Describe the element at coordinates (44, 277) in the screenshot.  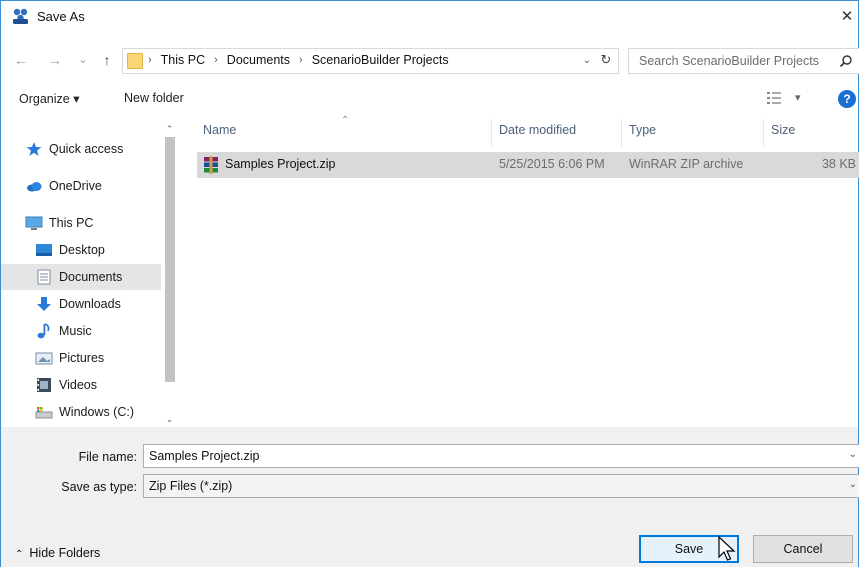
I see `documents-icon` at that location.